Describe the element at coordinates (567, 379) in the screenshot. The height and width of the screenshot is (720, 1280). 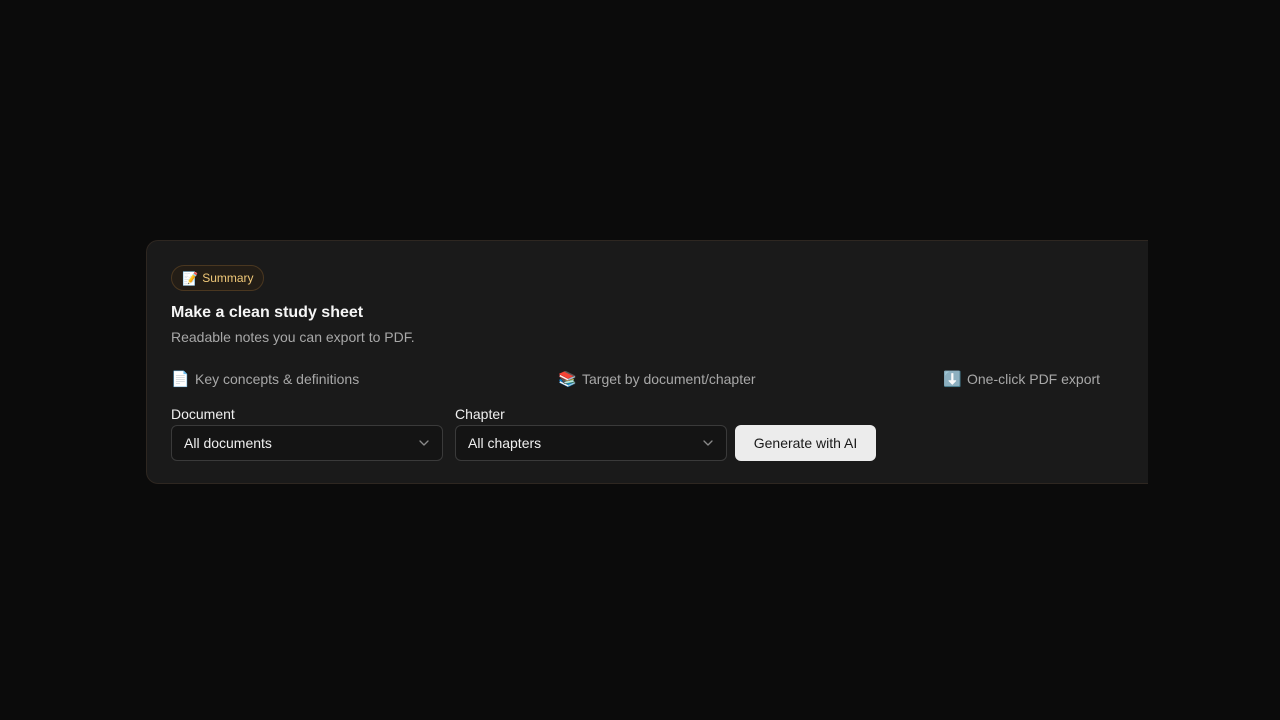
I see `books-icon: 📚` at that location.